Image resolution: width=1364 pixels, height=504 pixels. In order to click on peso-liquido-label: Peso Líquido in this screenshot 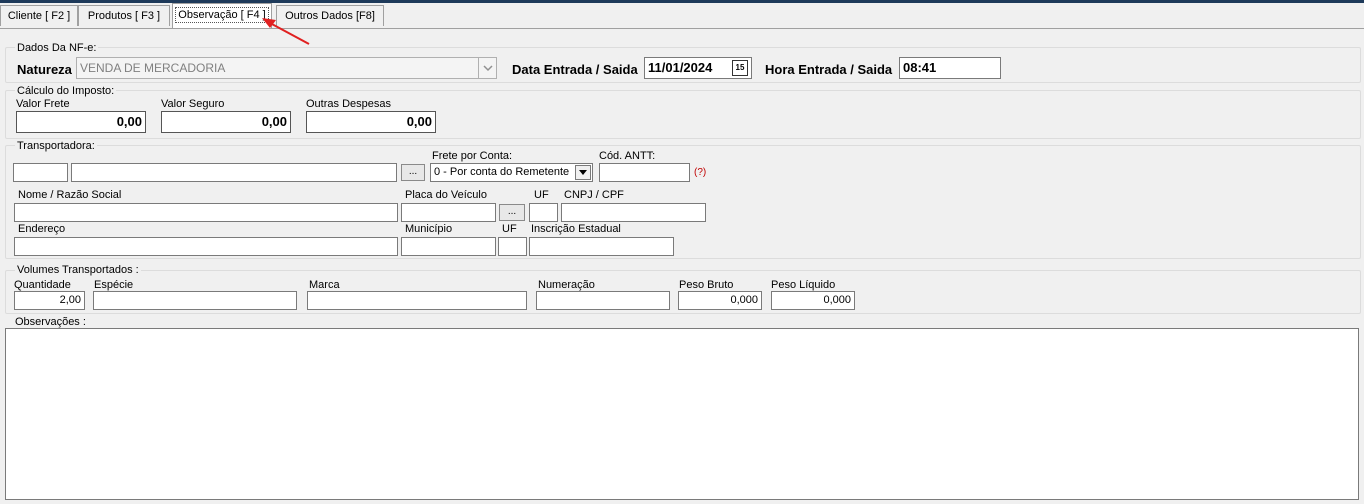, I will do `click(803, 285)`.